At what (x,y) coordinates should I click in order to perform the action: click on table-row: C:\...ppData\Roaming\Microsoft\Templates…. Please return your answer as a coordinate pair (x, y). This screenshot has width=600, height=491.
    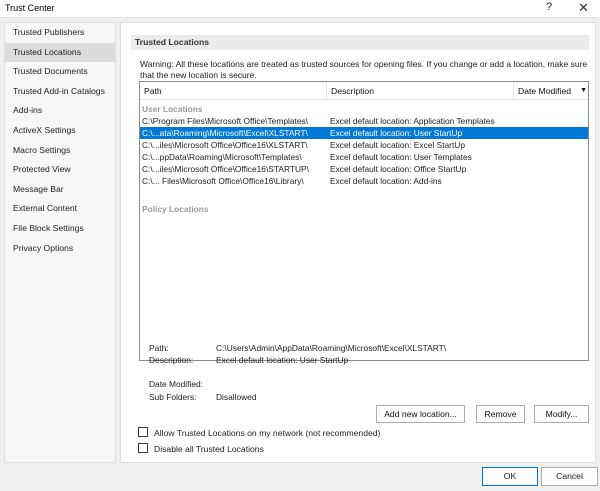
    Looking at the image, I should click on (364, 157).